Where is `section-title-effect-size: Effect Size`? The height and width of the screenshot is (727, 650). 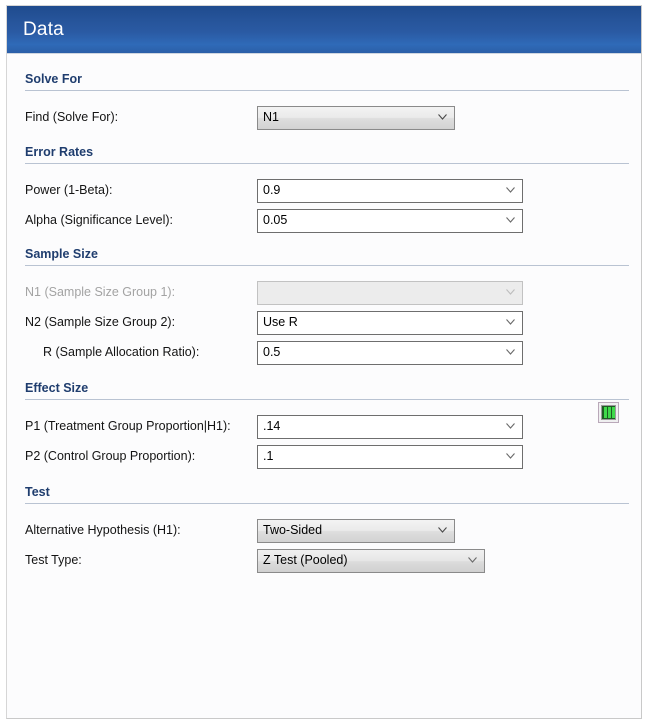 section-title-effect-size: Effect Size is located at coordinates (57, 388).